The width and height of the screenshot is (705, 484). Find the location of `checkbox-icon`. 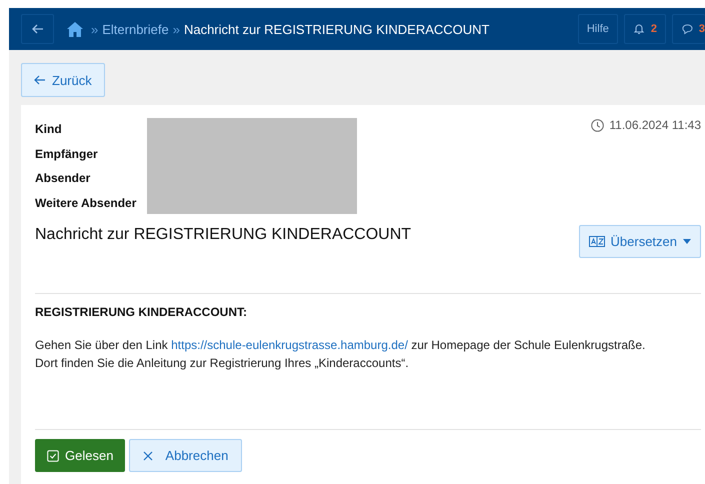

checkbox-icon is located at coordinates (53, 456).